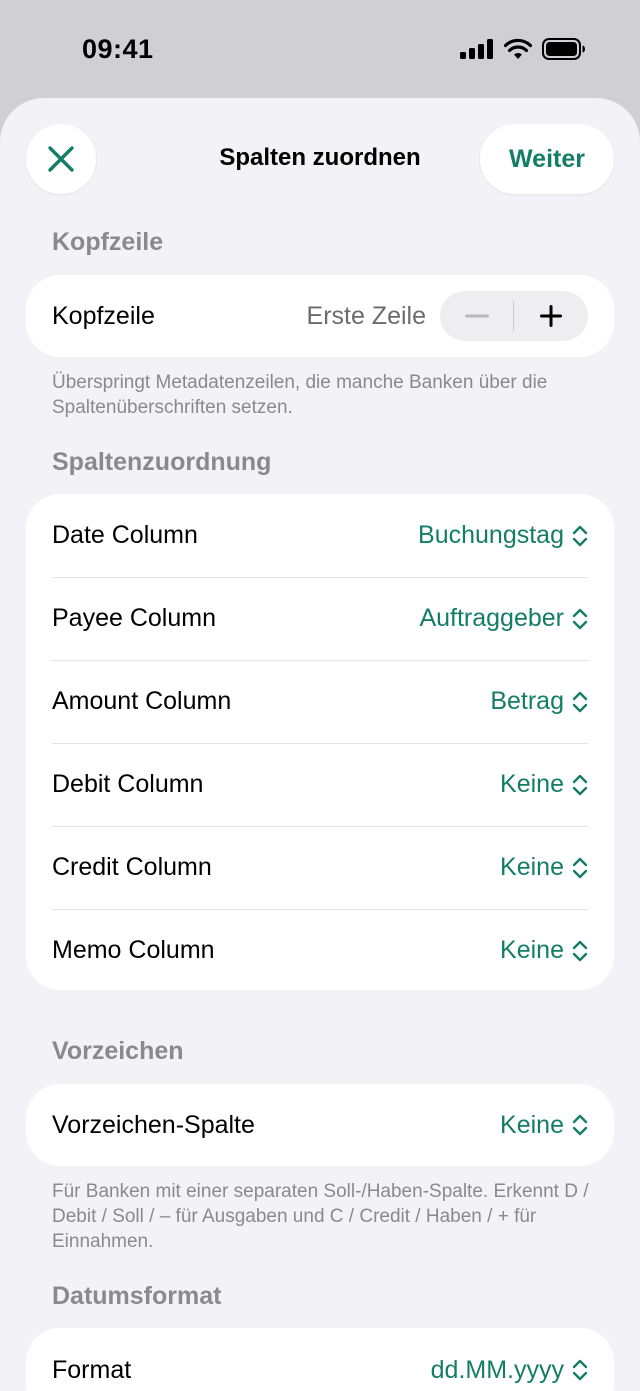 Image resolution: width=640 pixels, height=1391 pixels. I want to click on status-bar: 09:41, so click(320, 50).